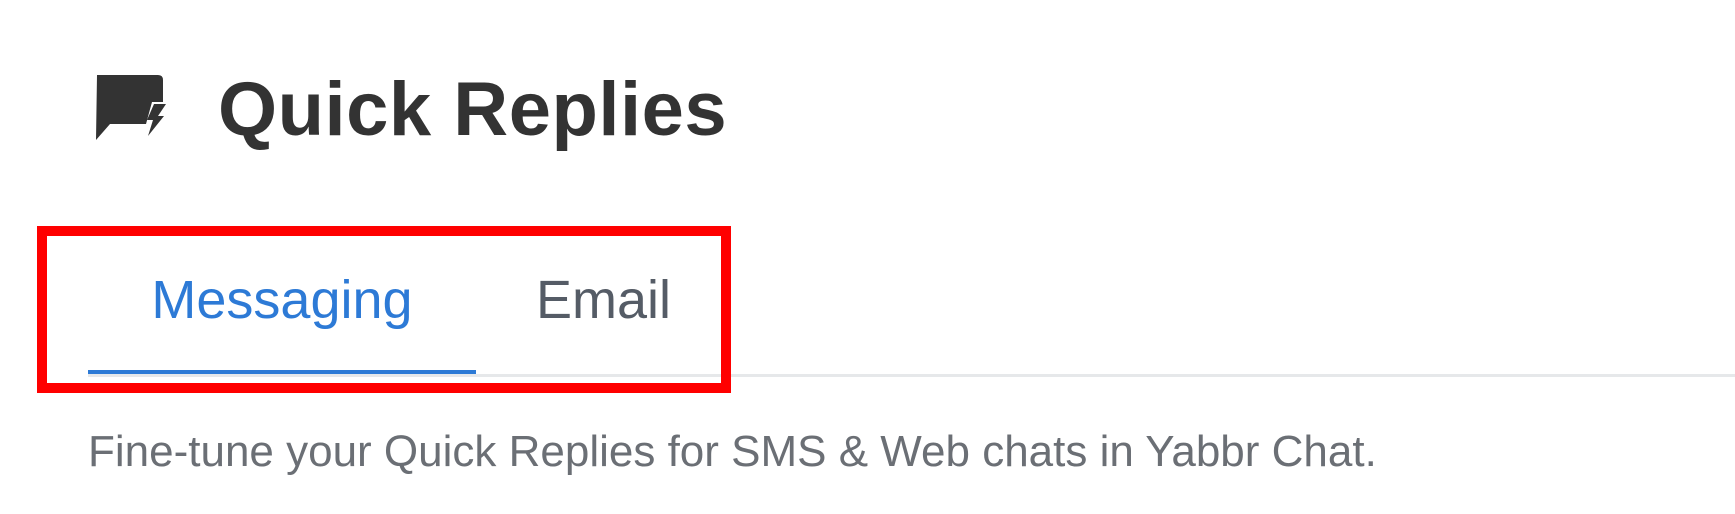  What do you see at coordinates (911, 375) in the screenshot?
I see `tab-bar-divider` at bounding box center [911, 375].